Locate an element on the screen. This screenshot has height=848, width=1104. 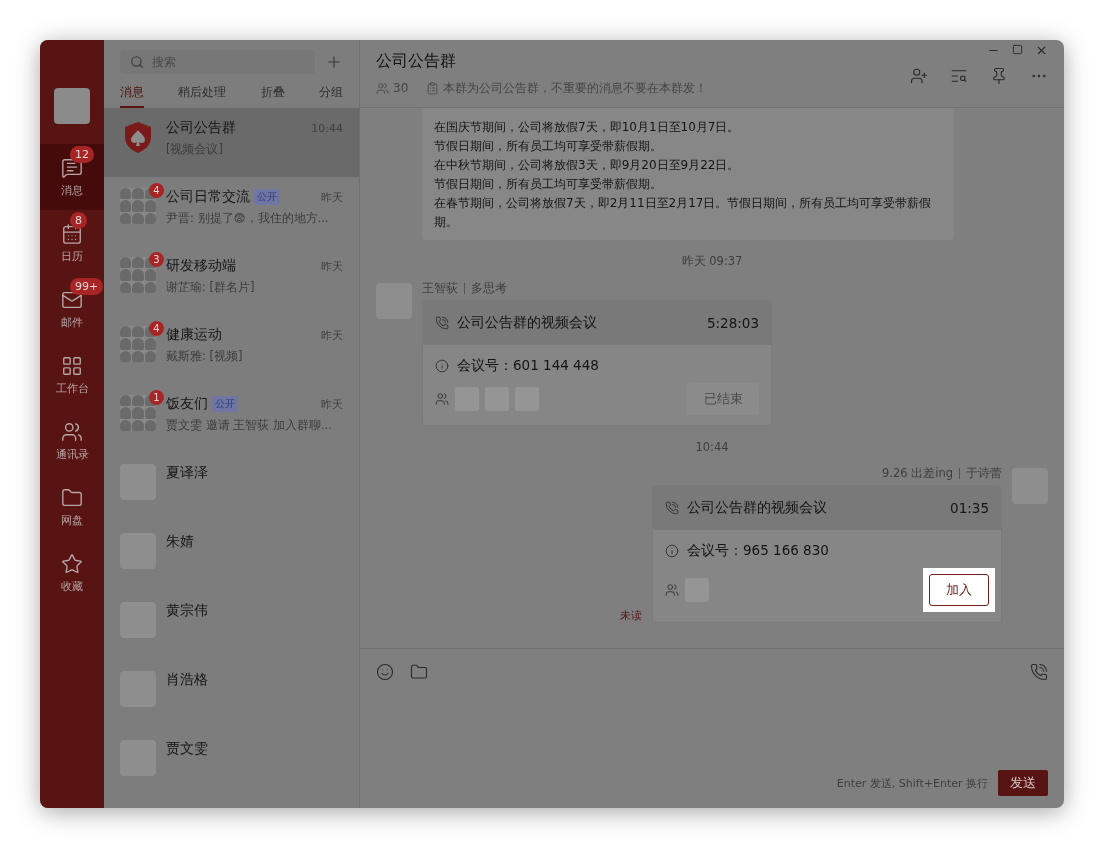
sidebar-item: 日历 8 is located at coordinates (72, 243).